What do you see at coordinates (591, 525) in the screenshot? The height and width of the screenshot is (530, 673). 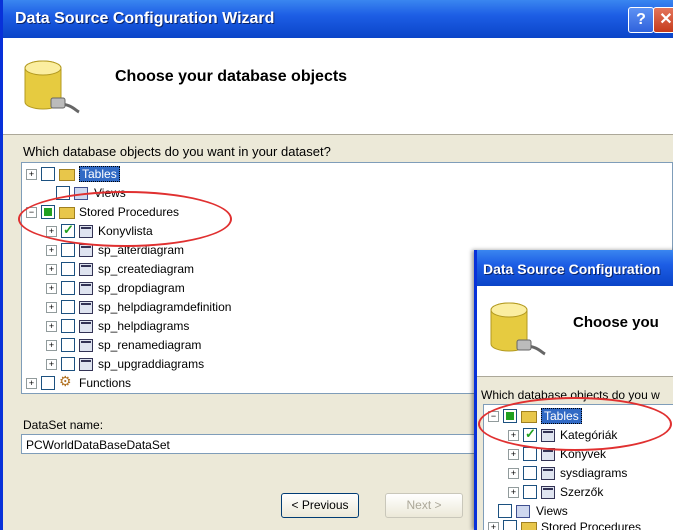 I see `tree-label: Stored Procedures` at bounding box center [591, 525].